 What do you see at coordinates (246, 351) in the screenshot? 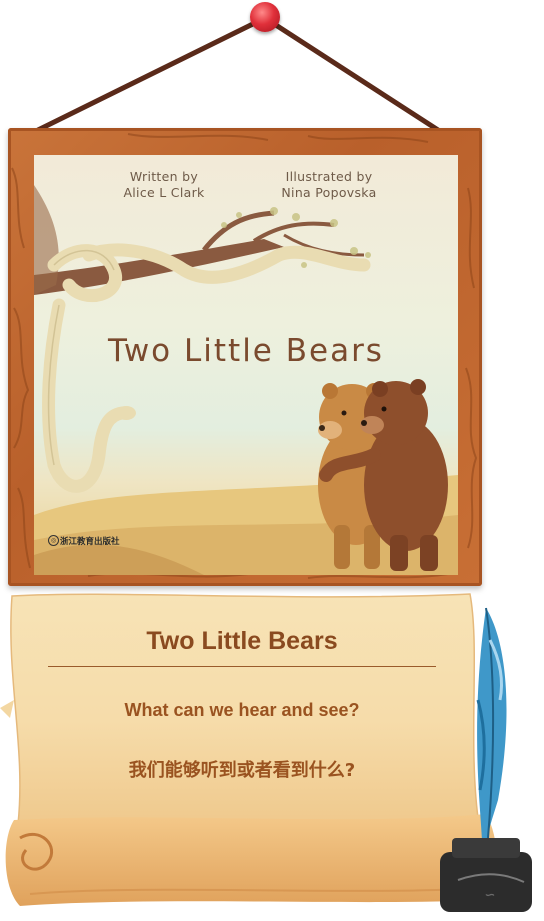
I see `cover-title: Two Little Bears` at bounding box center [246, 351].